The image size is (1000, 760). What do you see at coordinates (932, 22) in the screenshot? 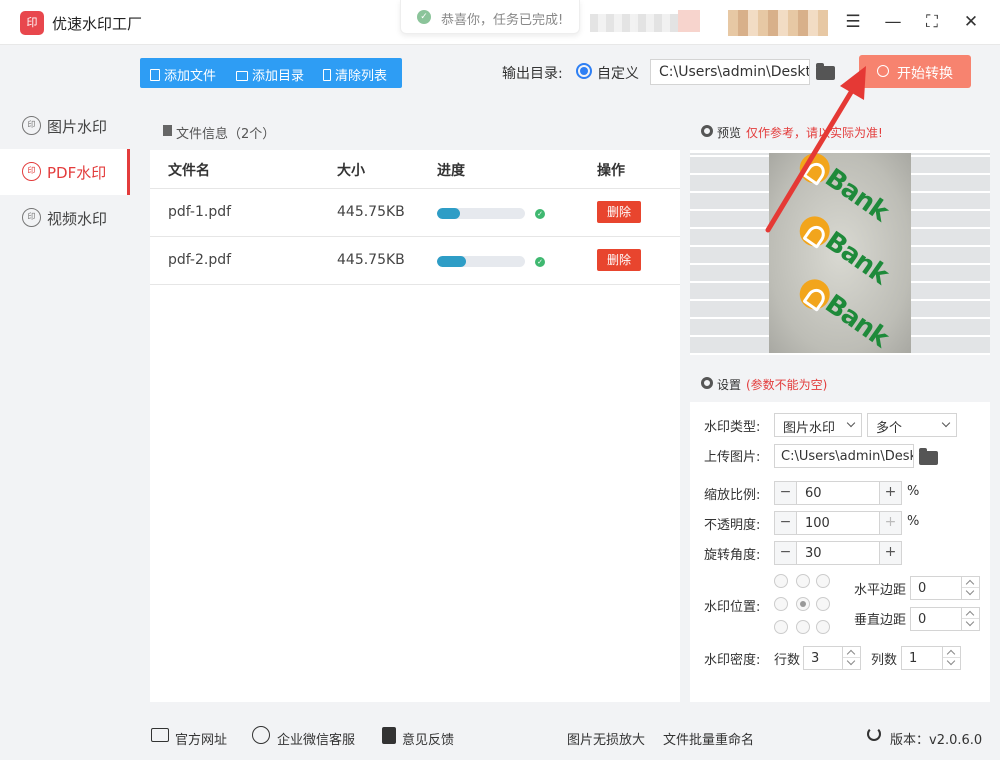
I see `maximize-icon: ⛶` at bounding box center [932, 22].